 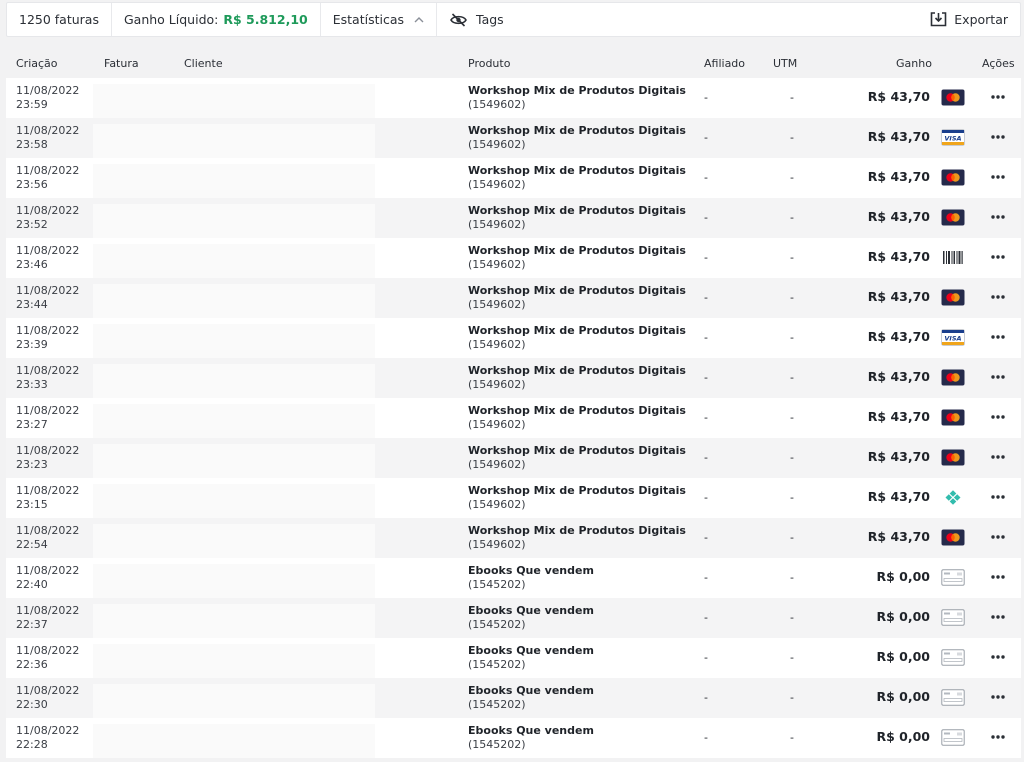 What do you see at coordinates (476, 19) in the screenshot?
I see `tags-toggle: Tags` at bounding box center [476, 19].